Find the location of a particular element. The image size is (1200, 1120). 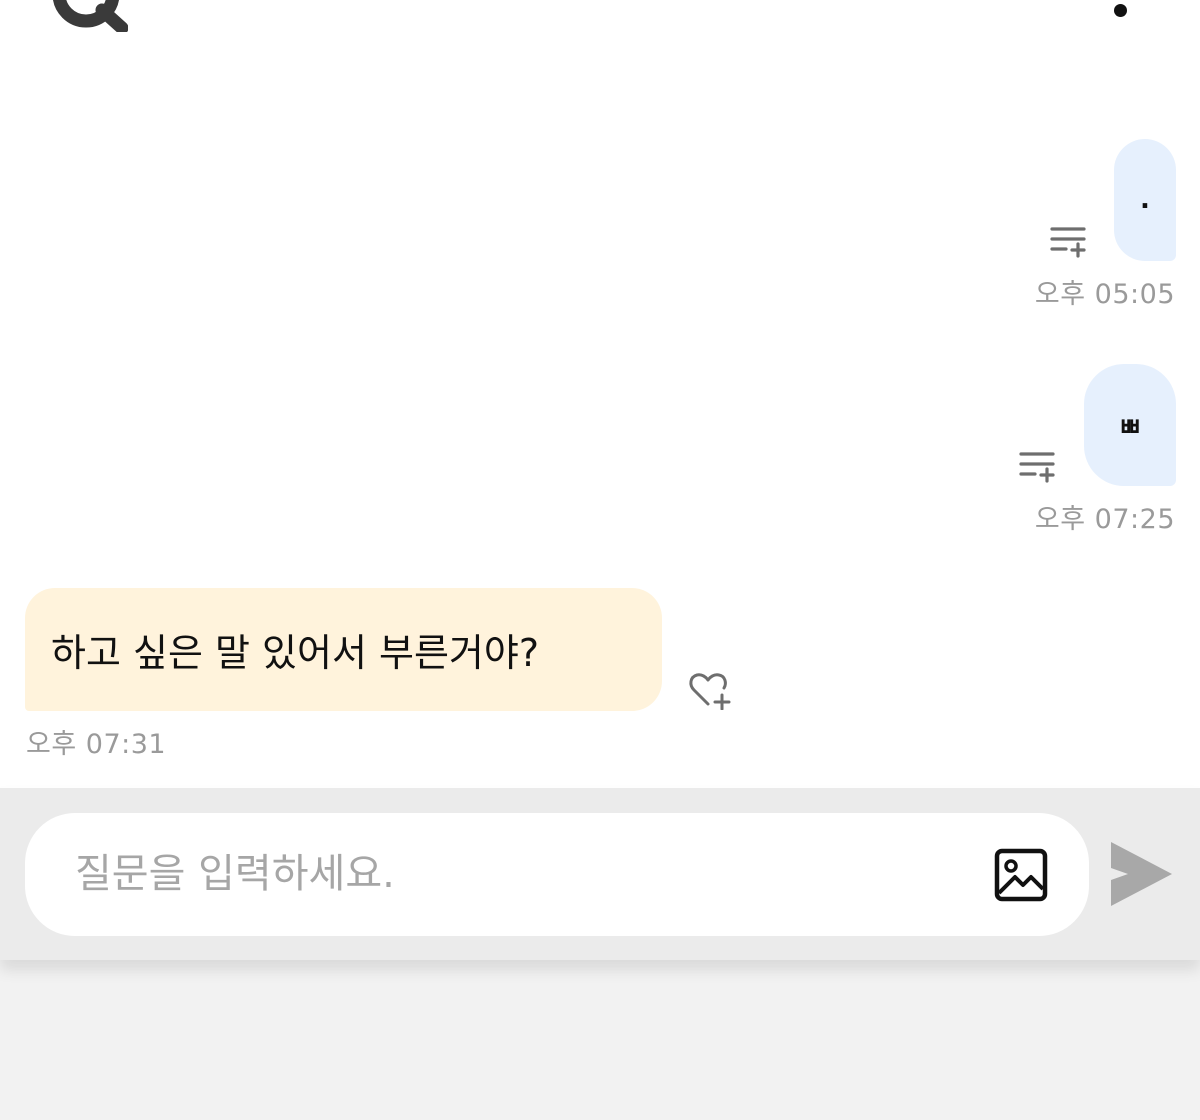

user-message-bubble: . is located at coordinates (1145, 200).